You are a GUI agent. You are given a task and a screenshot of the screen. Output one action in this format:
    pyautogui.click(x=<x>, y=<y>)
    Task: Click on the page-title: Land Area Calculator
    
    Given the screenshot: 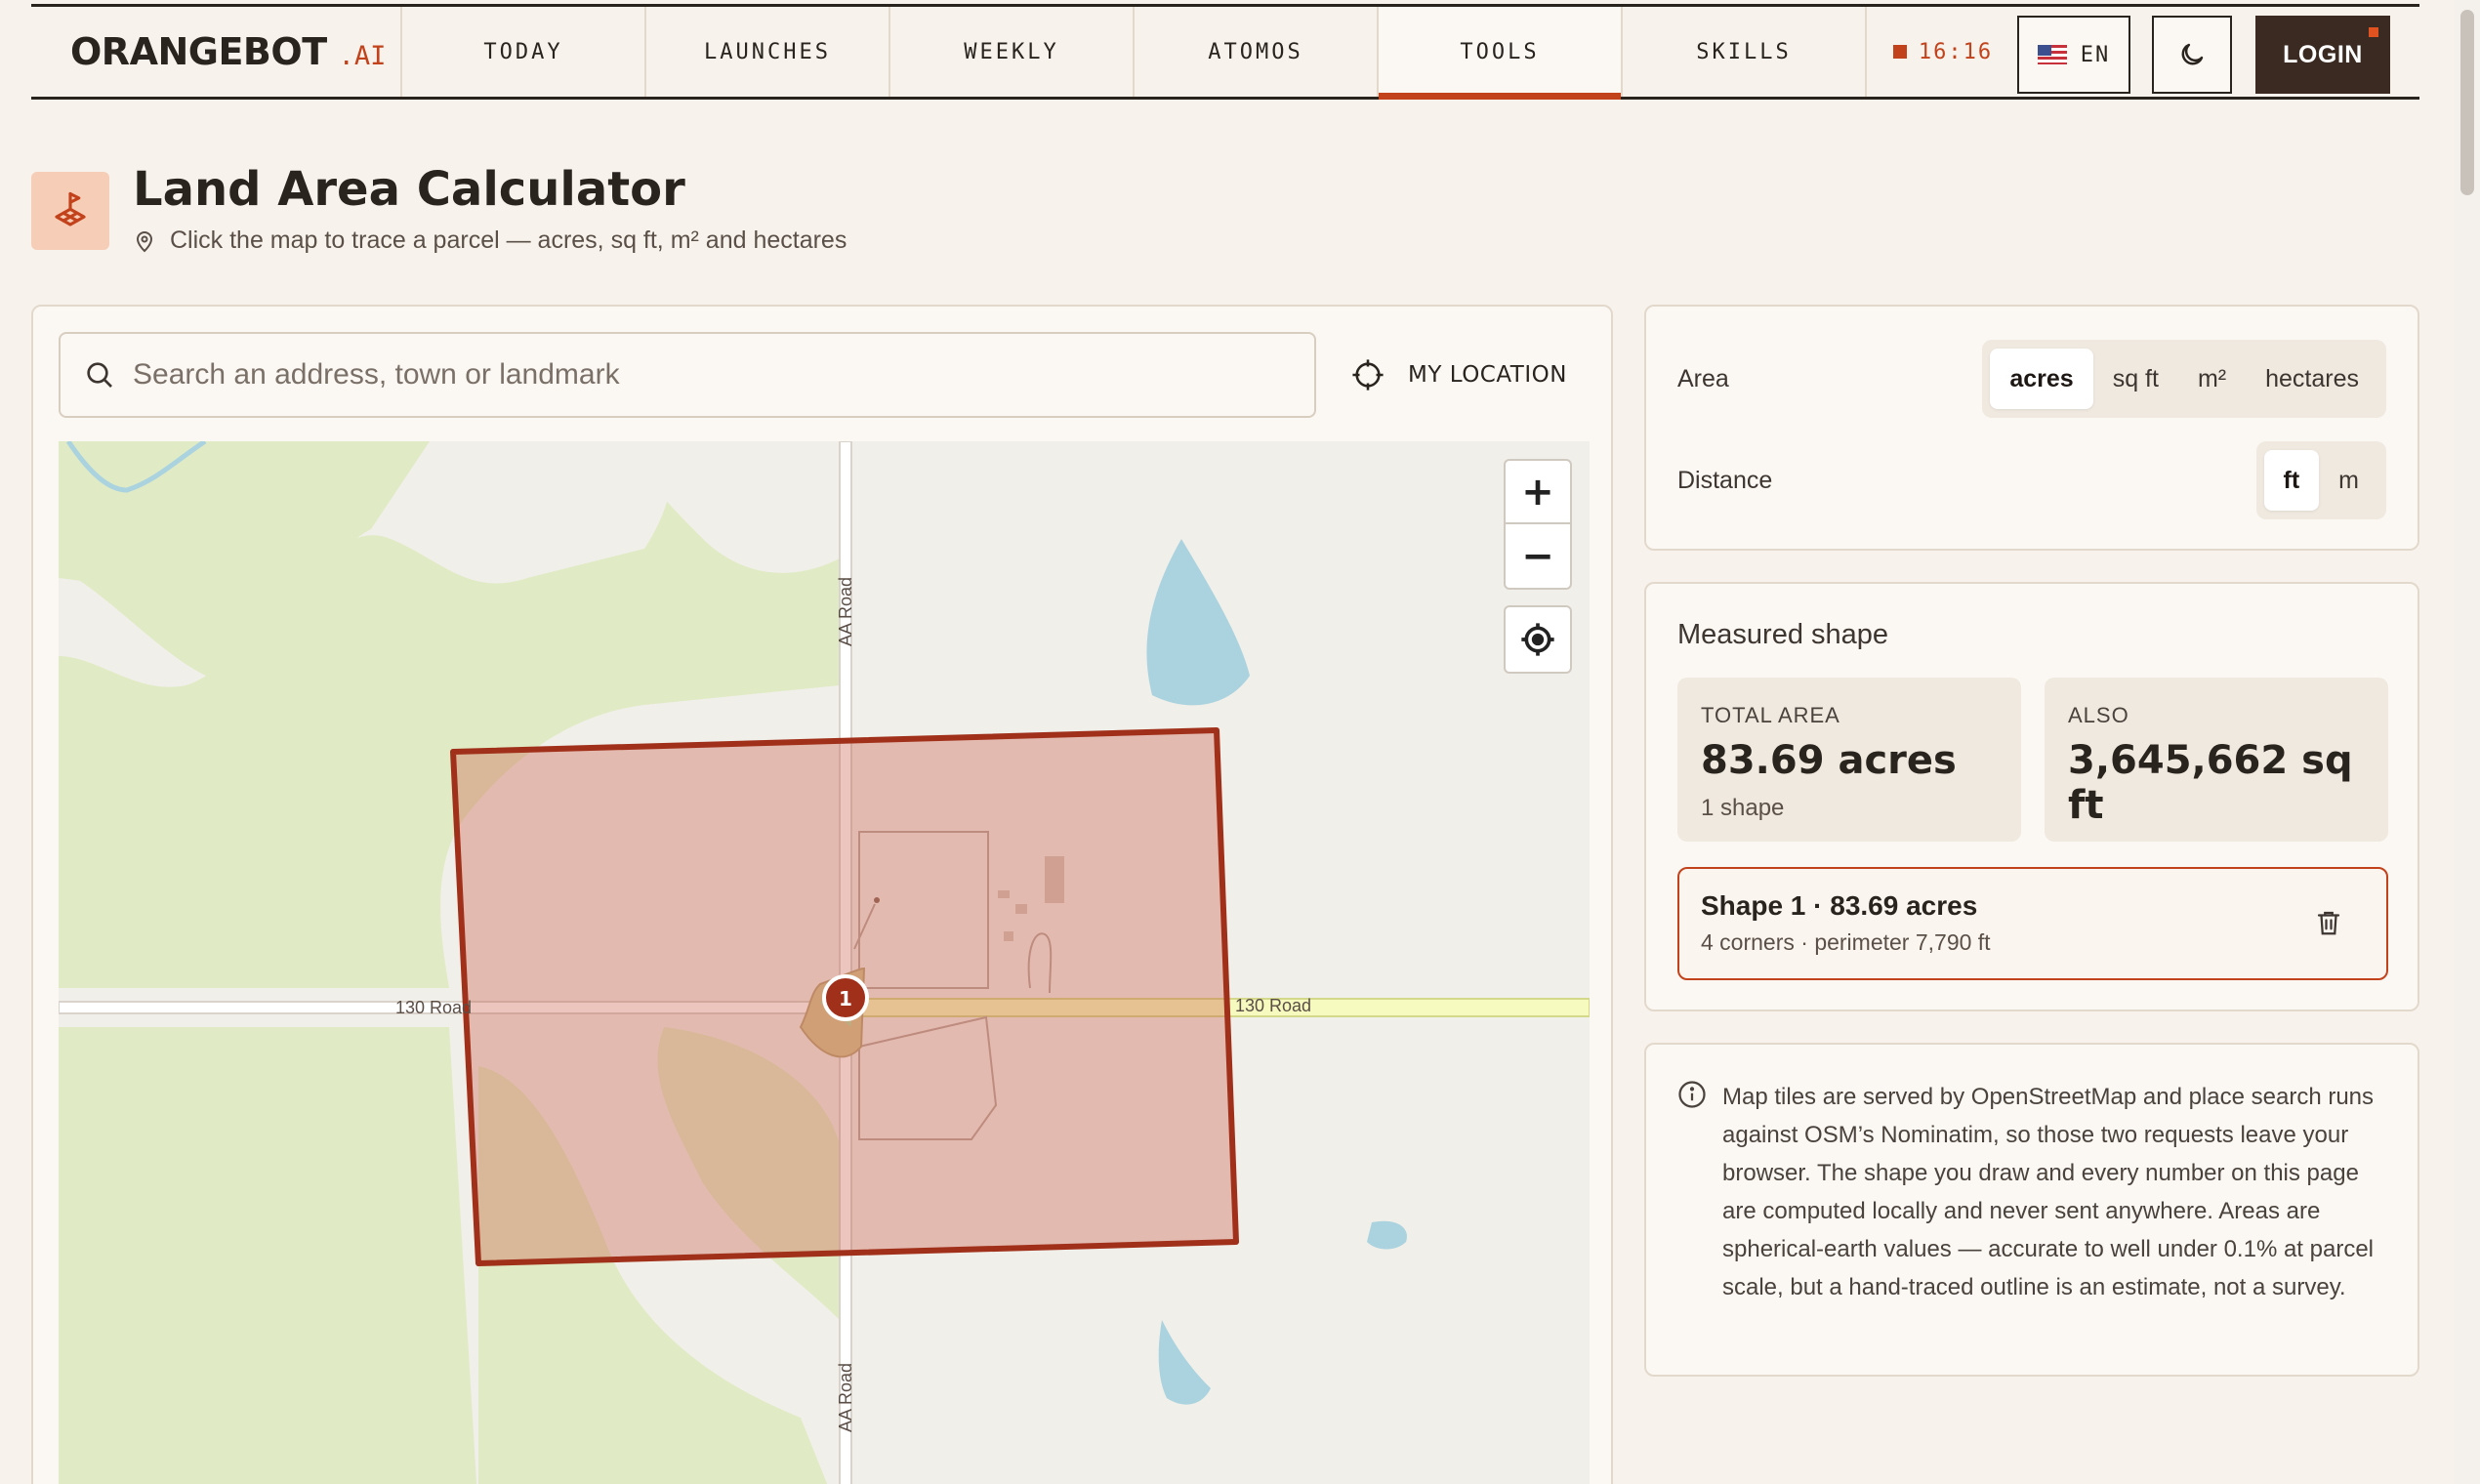 What is the action you would take?
    pyautogui.click(x=409, y=190)
    